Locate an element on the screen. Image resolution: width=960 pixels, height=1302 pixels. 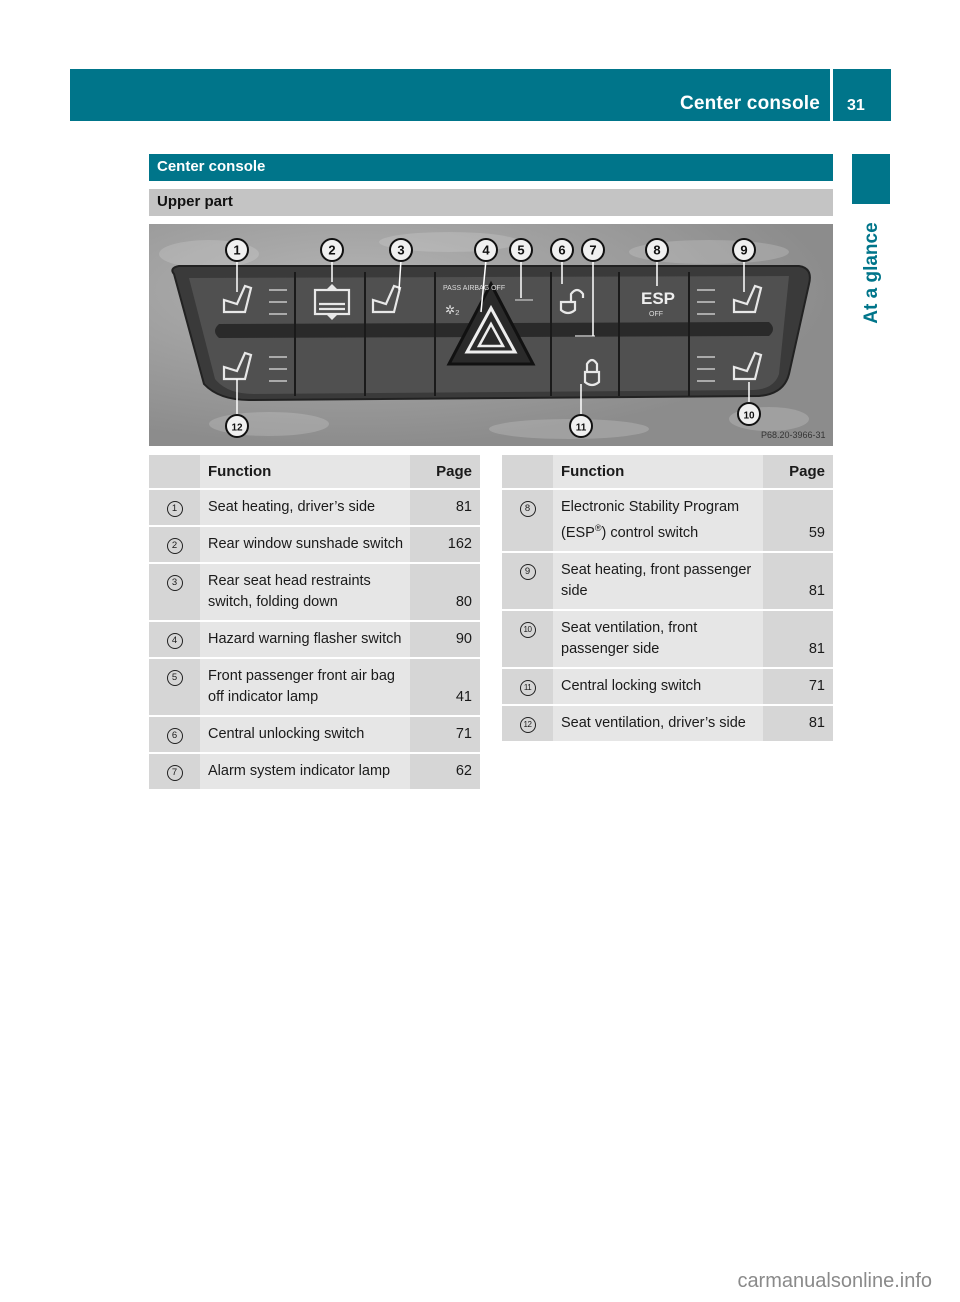
table-row: 12 Seat ventilation, driver’s side 81 is located at coordinates (667, 724).